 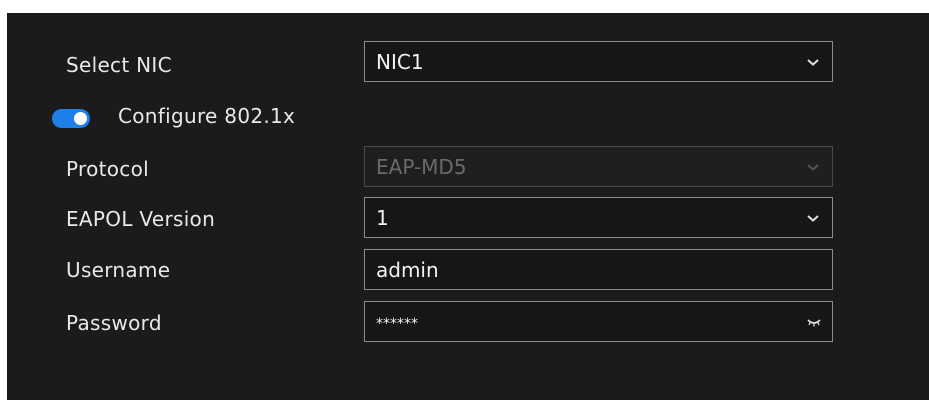 I want to click on select-nic-label: Select NIC, so click(x=119, y=65).